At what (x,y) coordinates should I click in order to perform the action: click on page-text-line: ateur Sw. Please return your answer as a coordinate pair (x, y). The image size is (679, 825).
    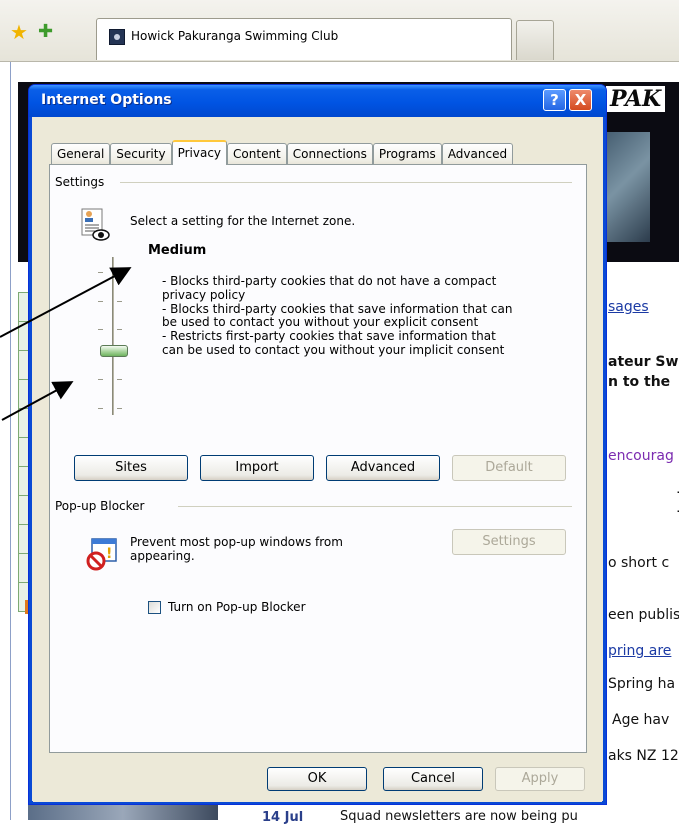
    Looking at the image, I should click on (643, 362).